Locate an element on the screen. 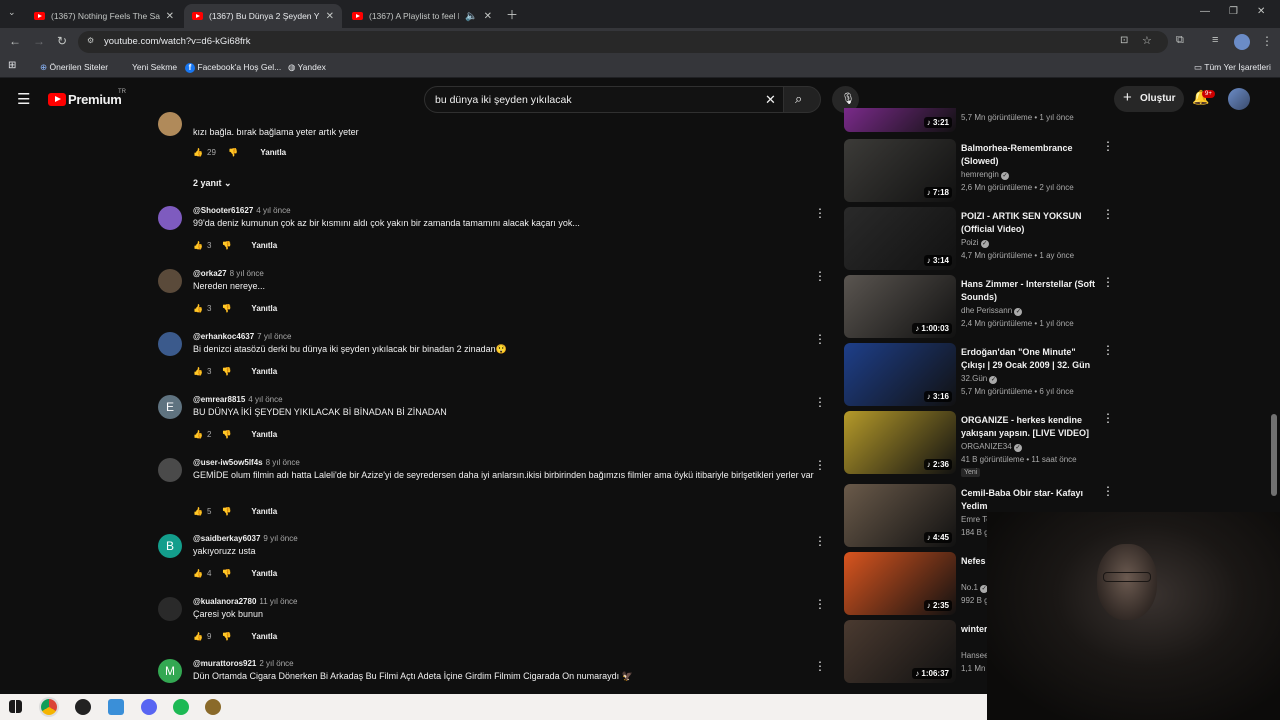  replies-toggle: 2 yanıt ⌄ is located at coordinates (212, 183).